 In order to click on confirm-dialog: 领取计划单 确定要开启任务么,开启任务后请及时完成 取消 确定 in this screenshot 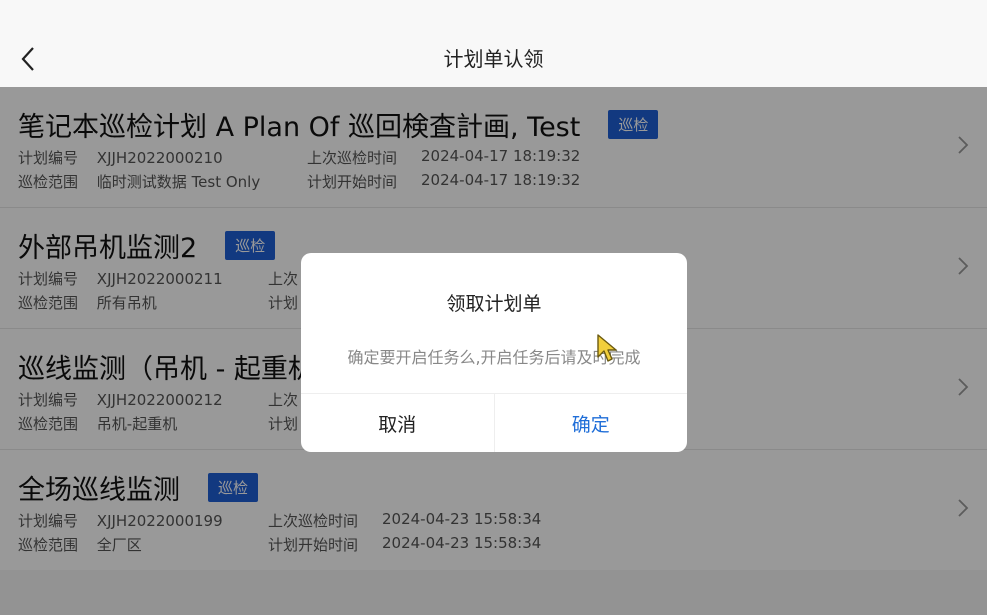, I will do `click(494, 352)`.